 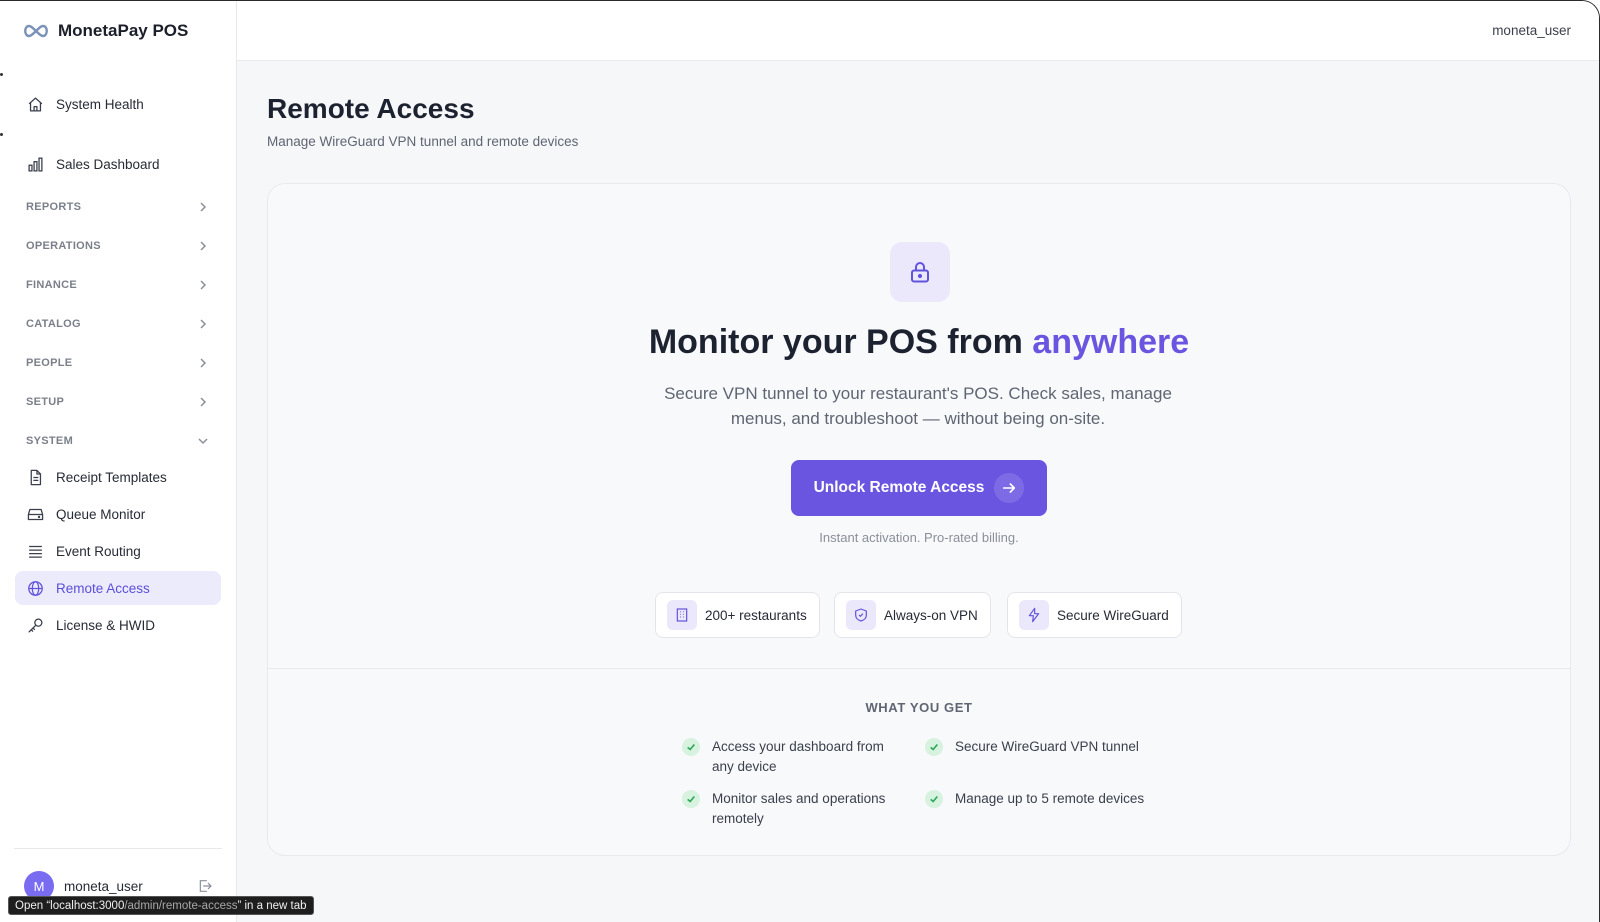 I want to click on feature-text: Secure WireGuard VPN tunnel, so click(x=1047, y=746).